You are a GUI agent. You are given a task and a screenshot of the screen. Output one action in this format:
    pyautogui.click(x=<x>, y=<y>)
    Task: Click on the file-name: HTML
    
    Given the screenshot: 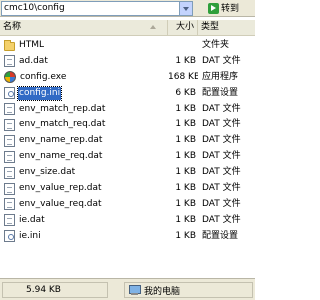 What is the action you would take?
    pyautogui.click(x=32, y=45)
    